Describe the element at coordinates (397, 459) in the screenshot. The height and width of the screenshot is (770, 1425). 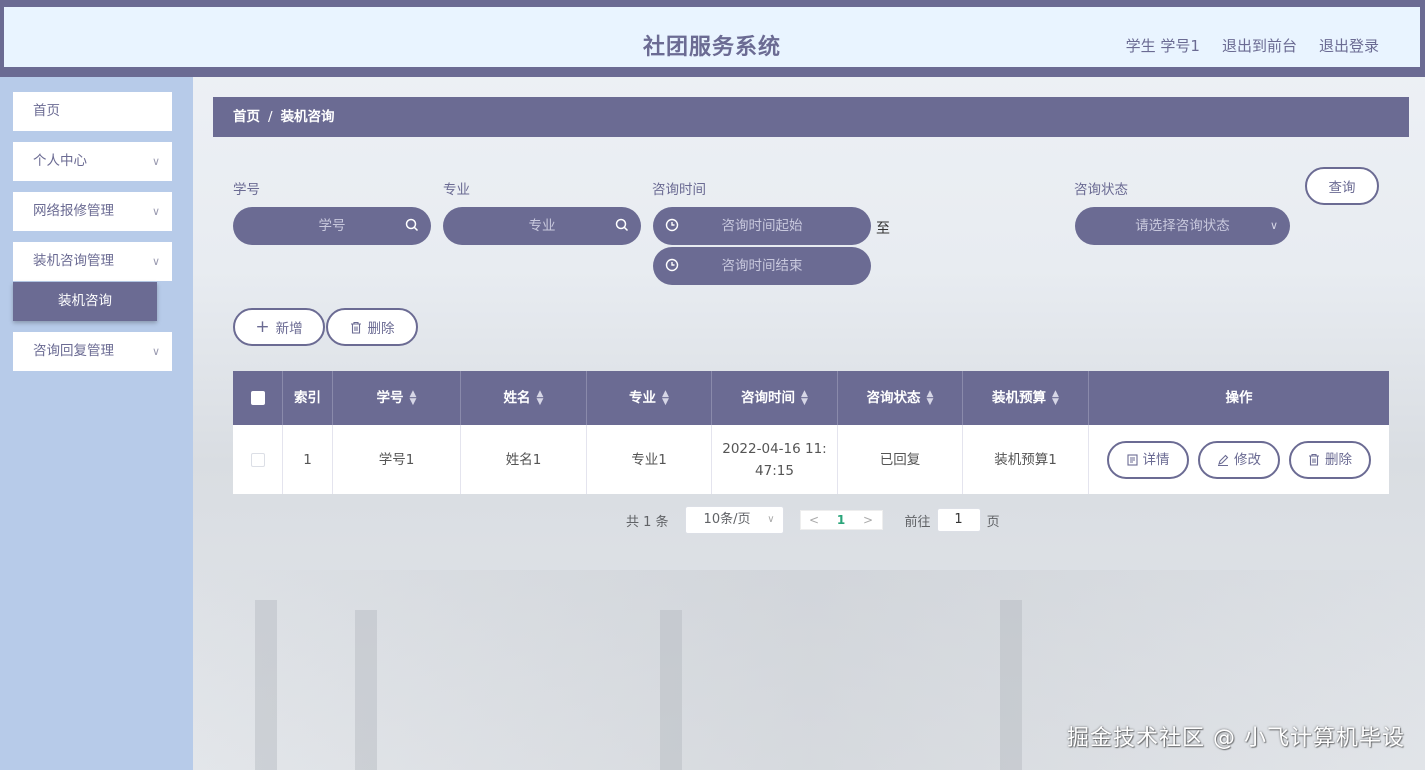
I see `cell-student-no: 学号1` at that location.